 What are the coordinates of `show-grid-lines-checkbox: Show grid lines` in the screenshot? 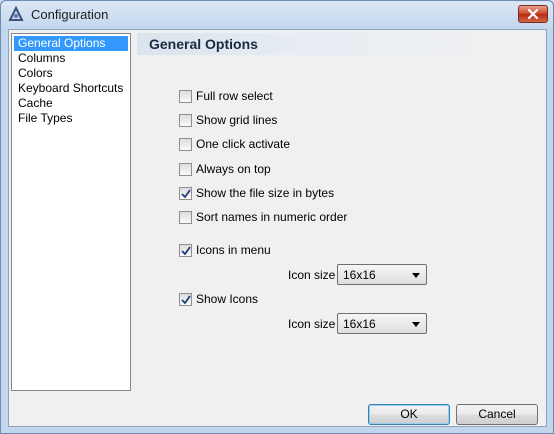 It's located at (228, 120).